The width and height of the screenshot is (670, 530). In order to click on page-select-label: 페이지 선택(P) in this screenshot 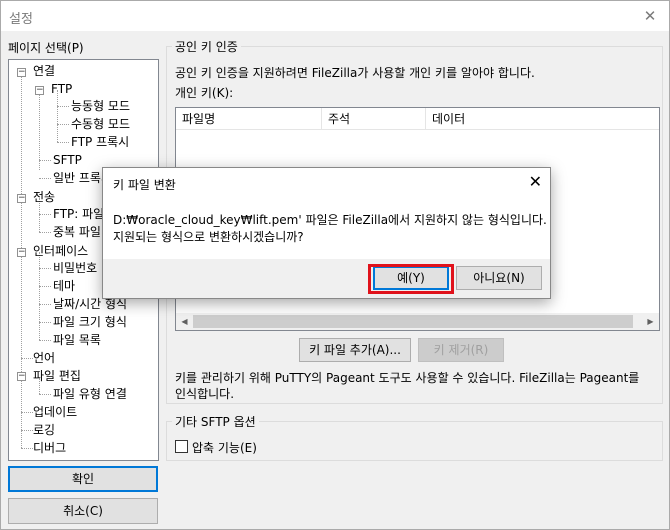, I will do `click(46, 48)`.